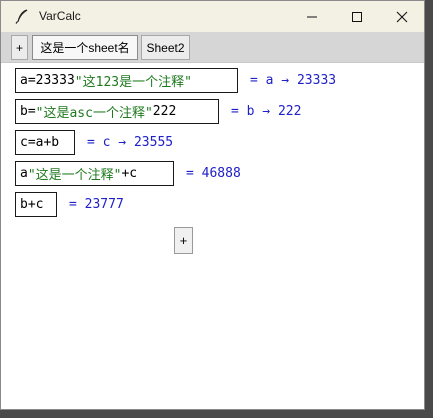 The width and height of the screenshot is (433, 418). What do you see at coordinates (165, 47) in the screenshot?
I see `tab-sheet-2: Sheet2` at bounding box center [165, 47].